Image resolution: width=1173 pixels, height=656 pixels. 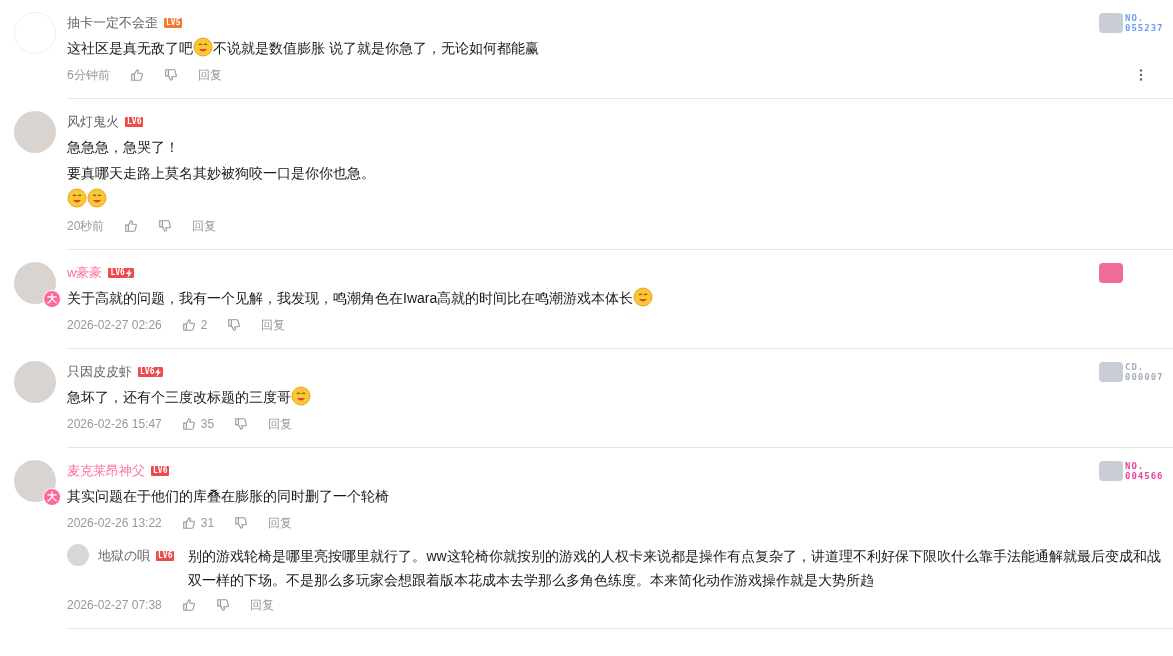 What do you see at coordinates (1145, 377) in the screenshot?
I see `fan-badge-number: 000007` at bounding box center [1145, 377].